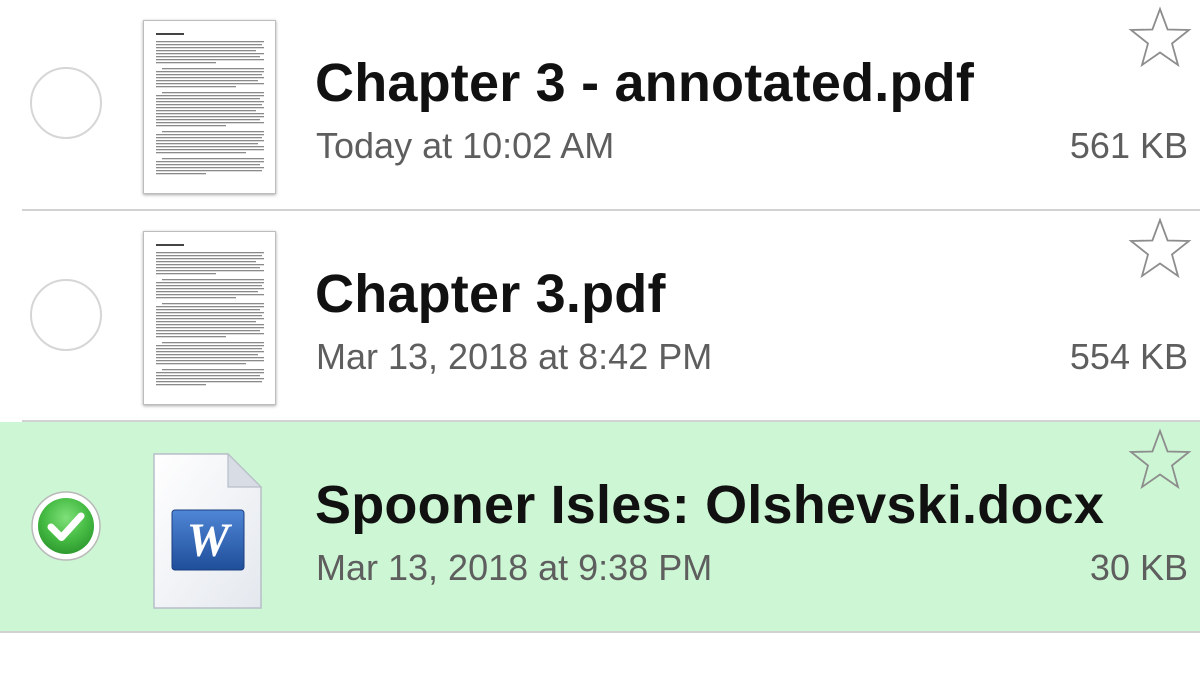 The width and height of the screenshot is (1200, 675). What do you see at coordinates (490, 294) in the screenshot?
I see `file-name: Chapter 3.pdf` at bounding box center [490, 294].